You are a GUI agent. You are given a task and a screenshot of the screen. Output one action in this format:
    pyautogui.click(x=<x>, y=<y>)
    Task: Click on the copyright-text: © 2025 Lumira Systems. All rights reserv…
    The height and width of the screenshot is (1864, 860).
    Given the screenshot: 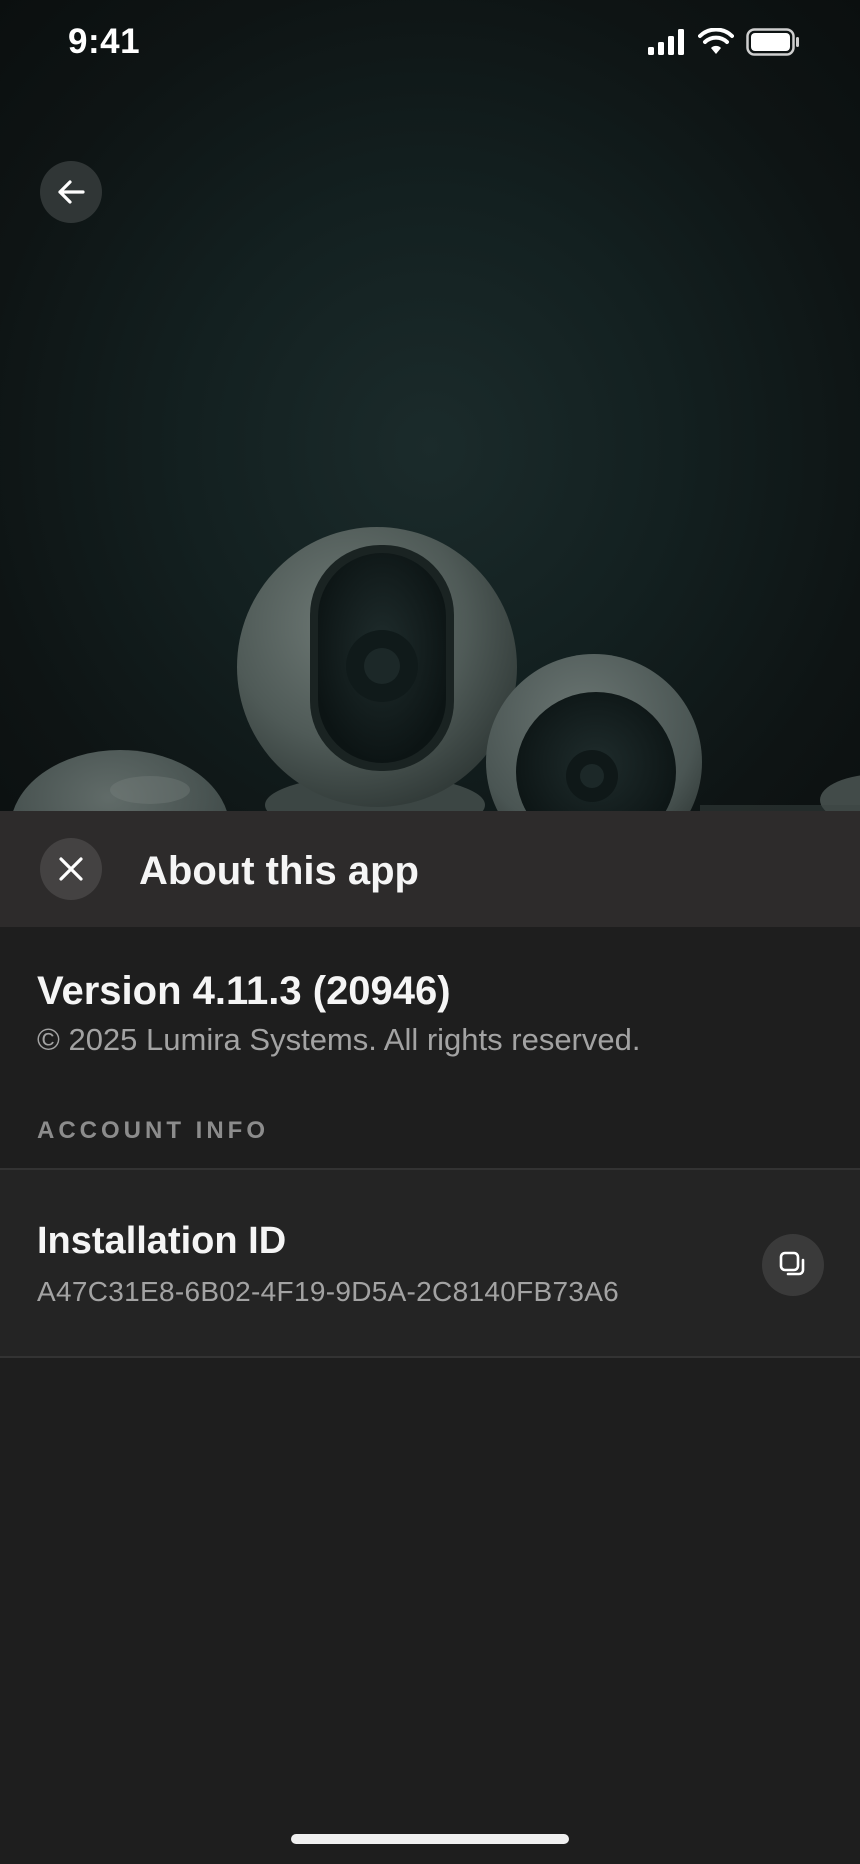 What is the action you would take?
    pyautogui.click(x=339, y=1039)
    